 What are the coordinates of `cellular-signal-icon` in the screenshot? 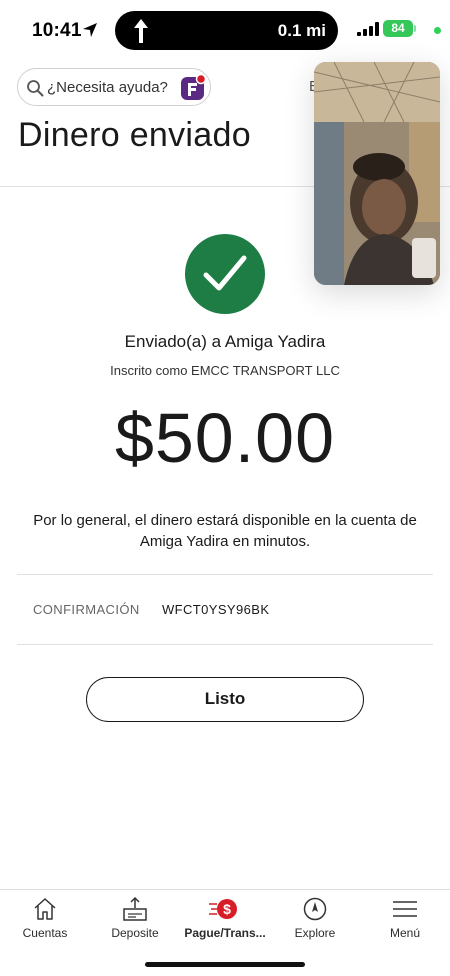 It's located at (368, 29).